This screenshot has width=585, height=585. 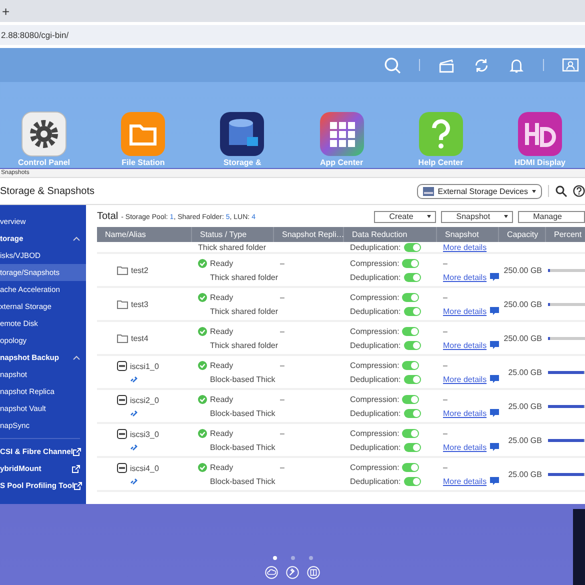 I want to click on toolbar-button: Create, so click(x=405, y=216).